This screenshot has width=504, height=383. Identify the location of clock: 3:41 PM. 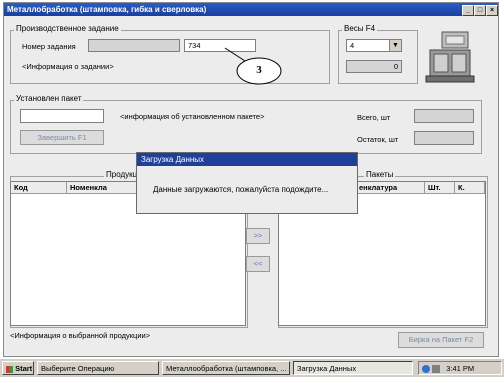
(460, 368).